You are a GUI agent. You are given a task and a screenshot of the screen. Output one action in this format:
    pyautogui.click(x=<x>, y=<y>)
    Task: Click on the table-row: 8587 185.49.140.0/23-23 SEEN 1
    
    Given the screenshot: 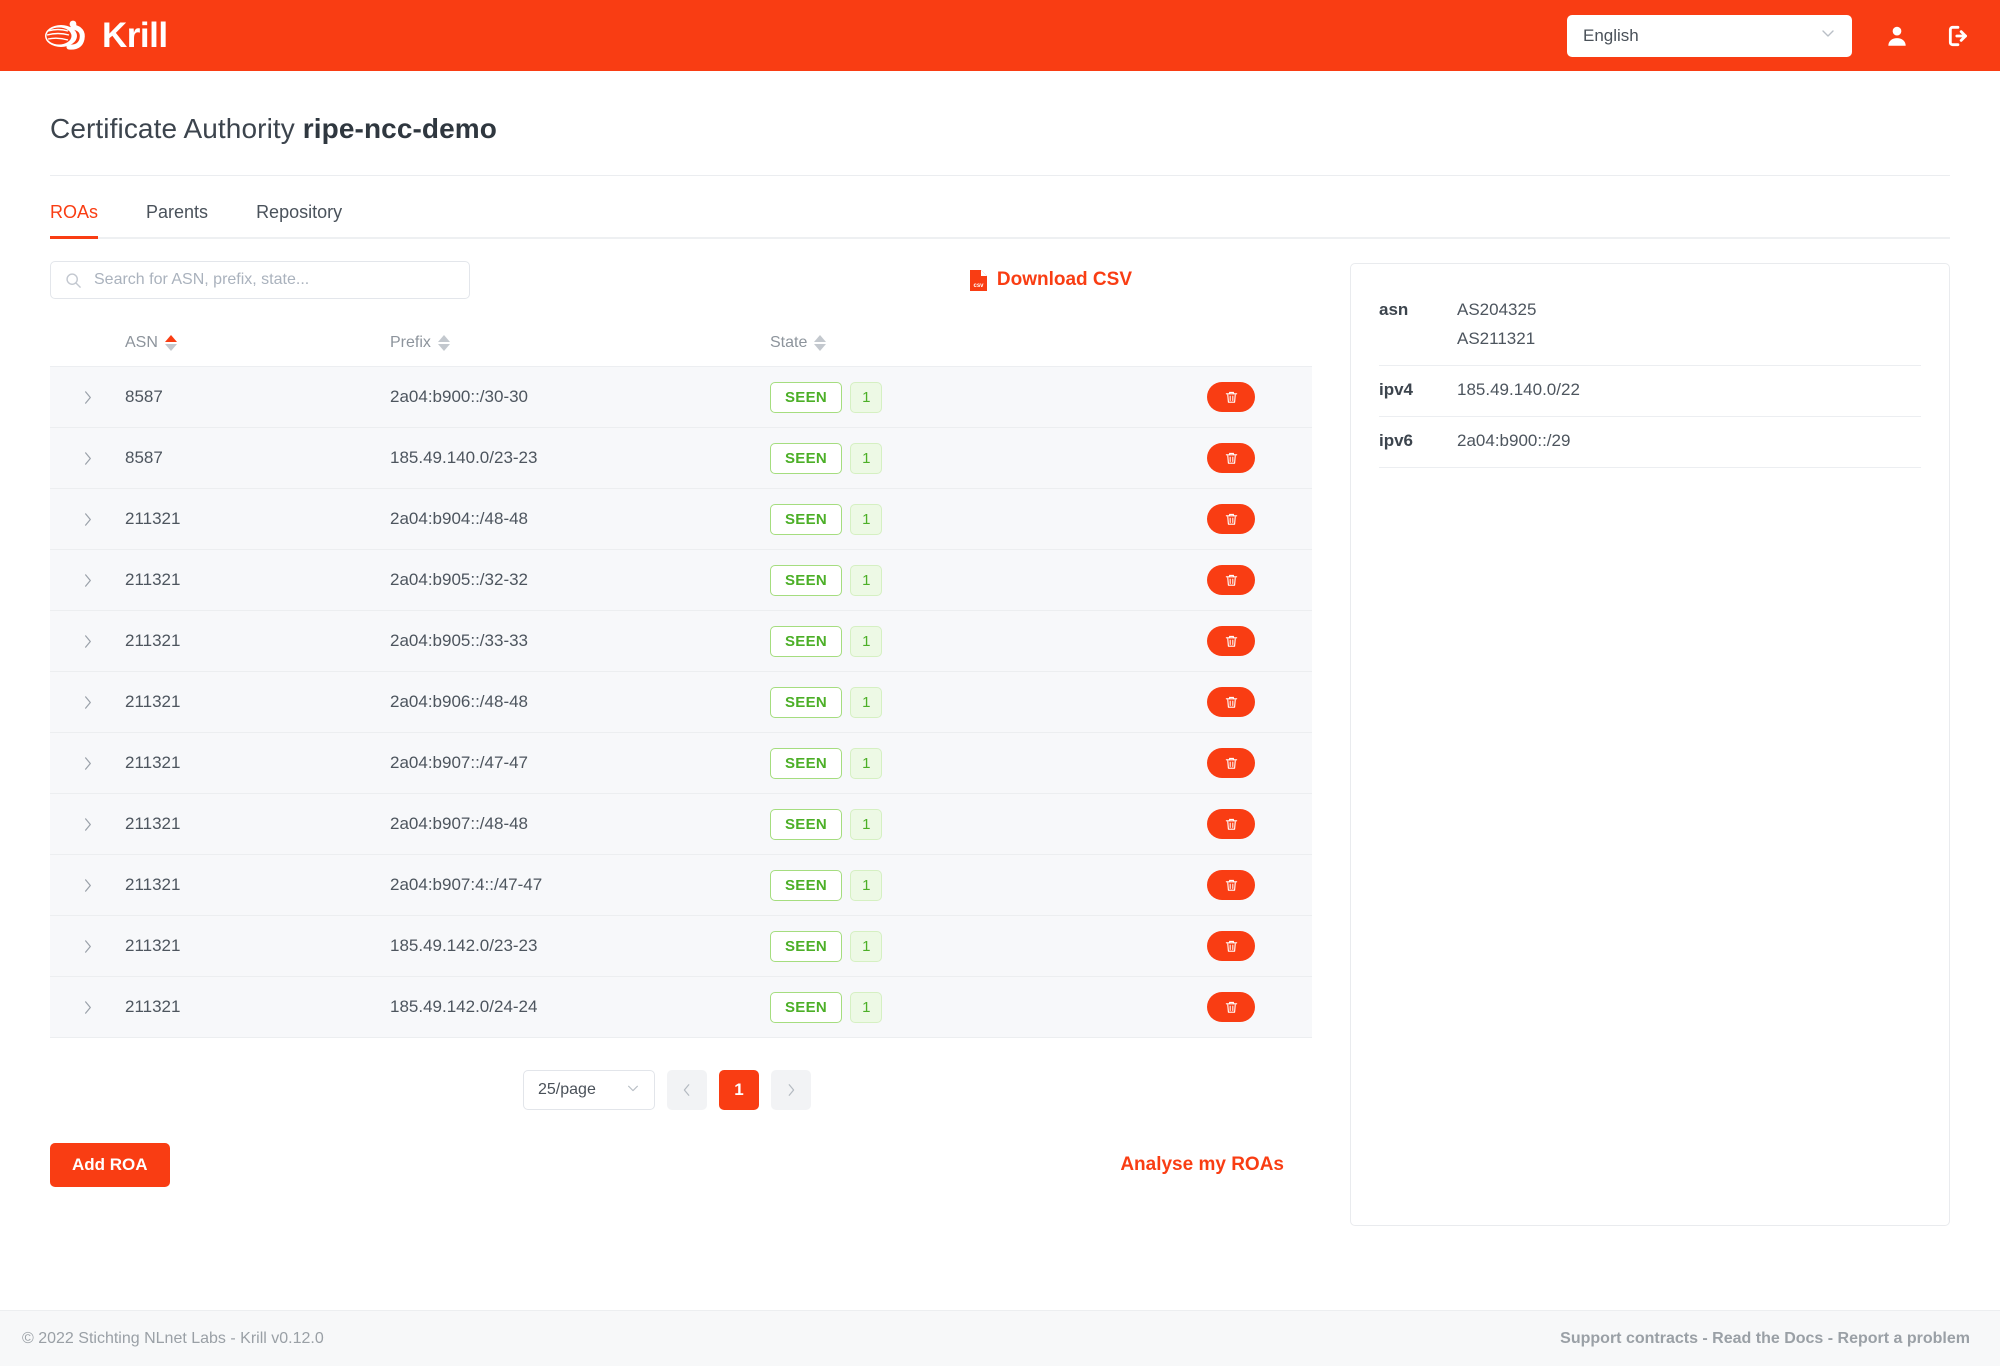 What is the action you would take?
    pyautogui.click(x=681, y=458)
    